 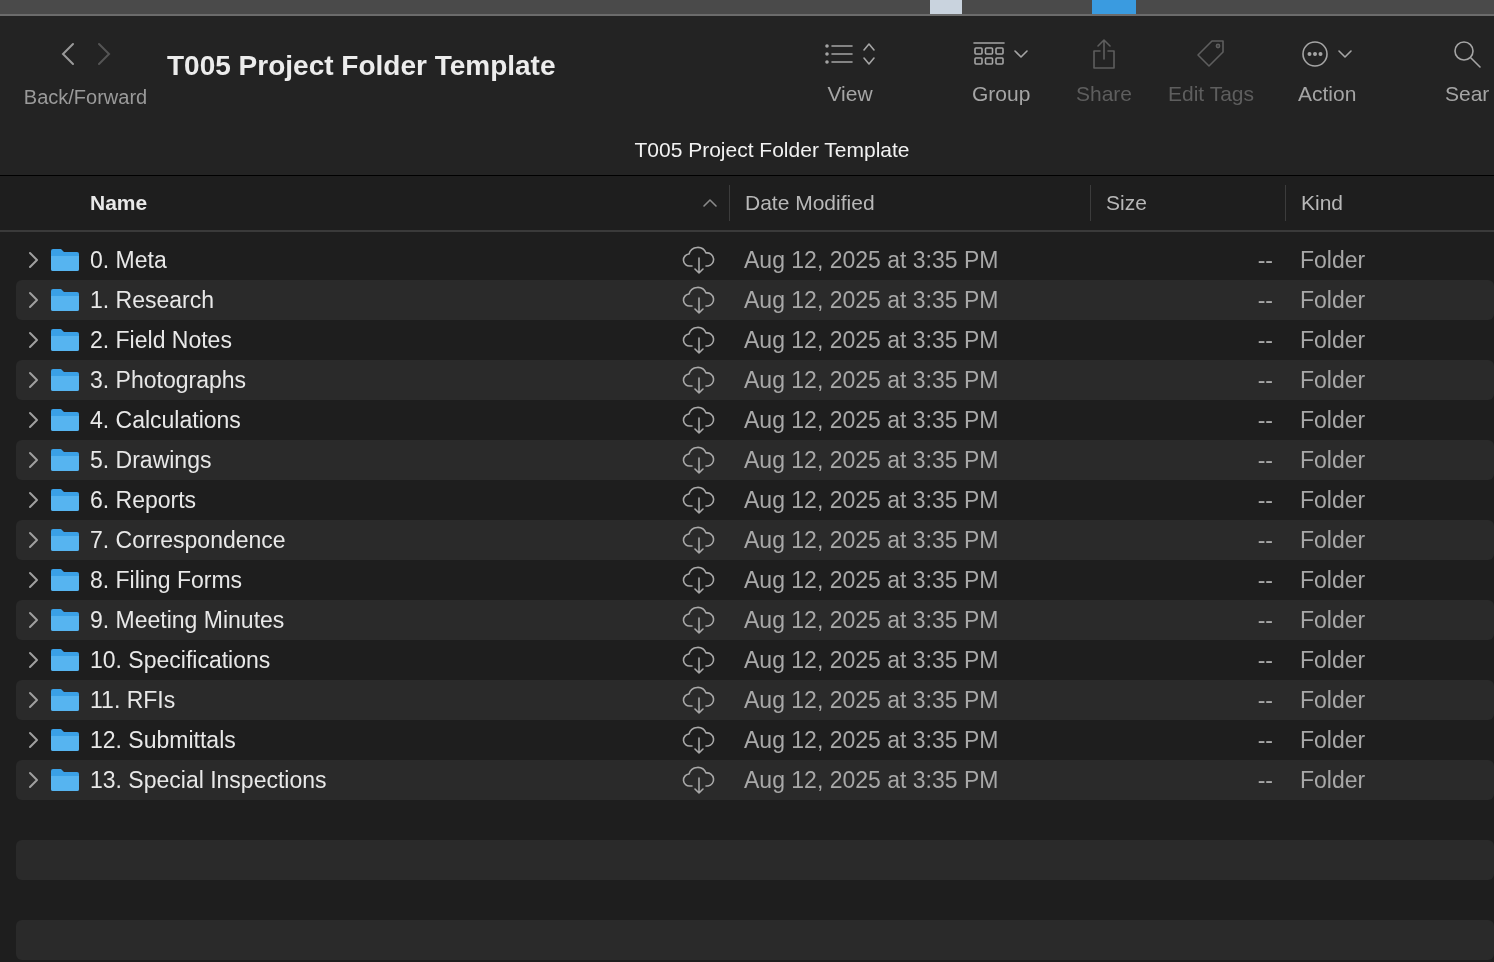 What do you see at coordinates (1211, 54) in the screenshot?
I see `tag-icon` at bounding box center [1211, 54].